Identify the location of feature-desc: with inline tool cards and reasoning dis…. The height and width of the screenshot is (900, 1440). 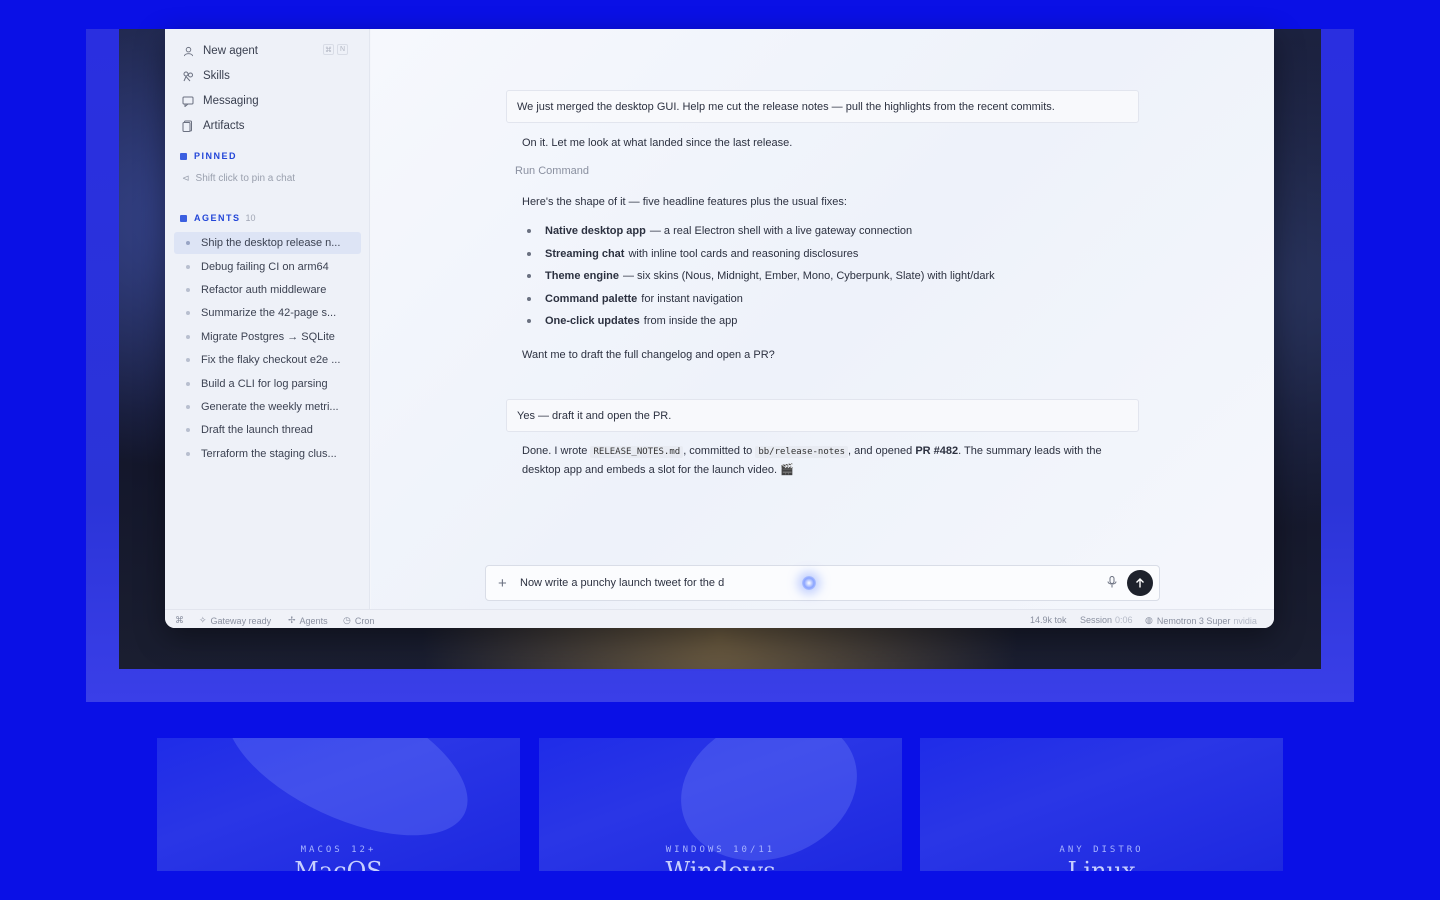
(743, 254).